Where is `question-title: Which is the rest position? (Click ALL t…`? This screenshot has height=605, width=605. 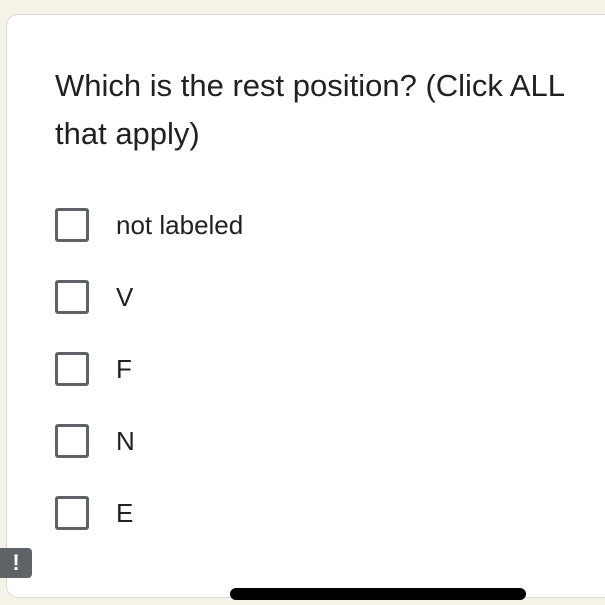
question-title: Which is the rest position? (Click ALL t… is located at coordinates (309, 109).